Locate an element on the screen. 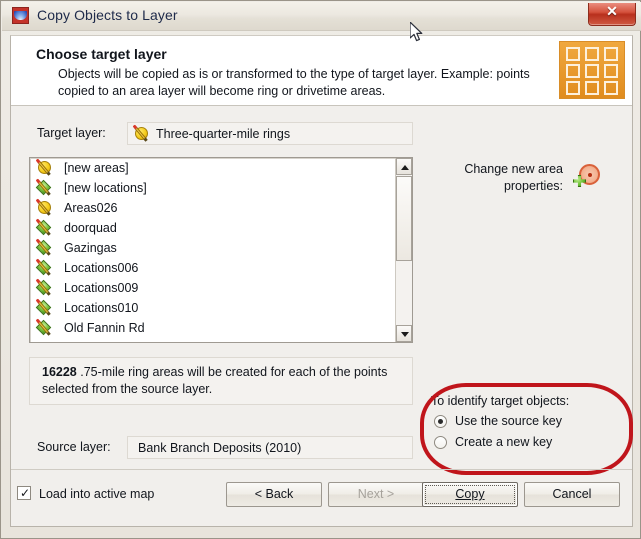  list-item-label: doorquad is located at coordinates (90, 228).